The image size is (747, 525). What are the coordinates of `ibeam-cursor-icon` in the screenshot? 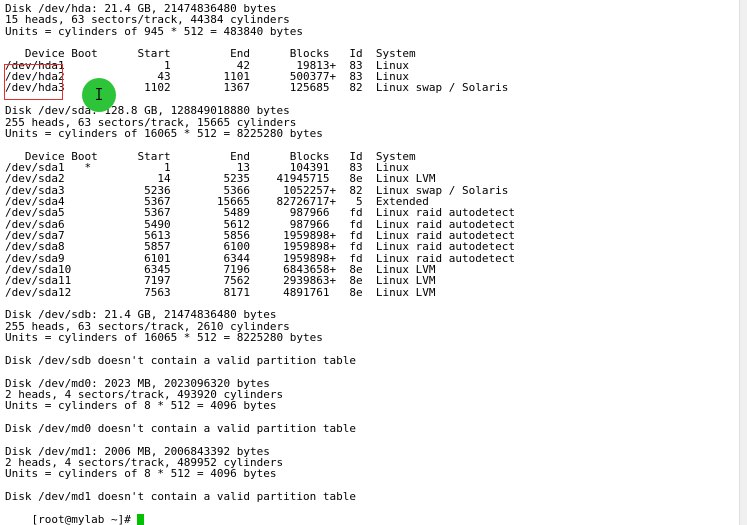 It's located at (99, 94).